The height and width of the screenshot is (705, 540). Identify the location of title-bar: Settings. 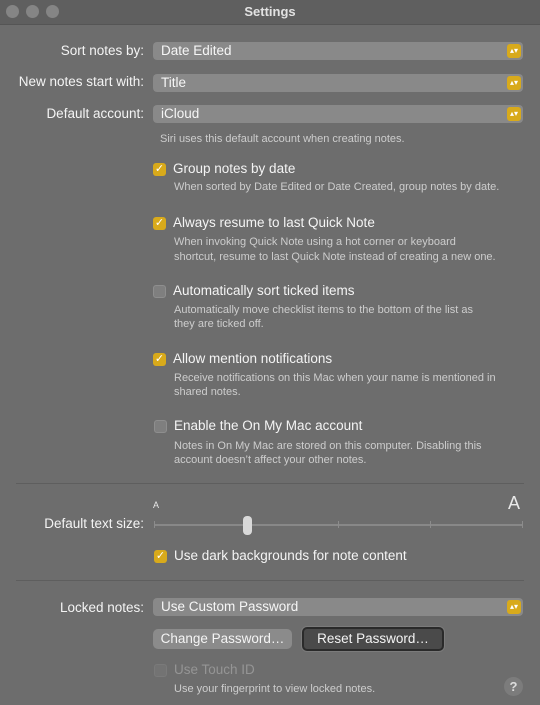
(270, 12).